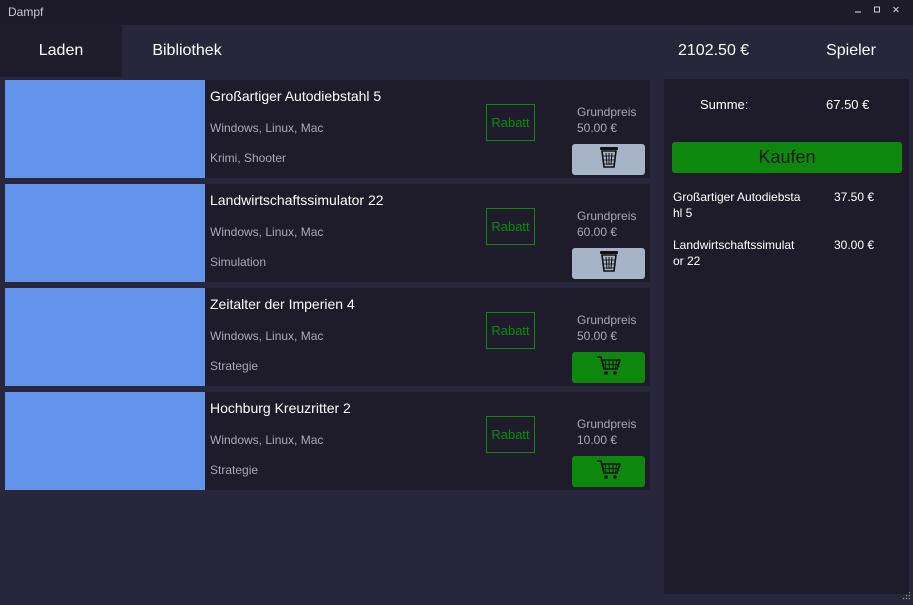  What do you see at coordinates (296, 96) in the screenshot?
I see `game-title: Großartiger Autodiebstahl 5` at bounding box center [296, 96].